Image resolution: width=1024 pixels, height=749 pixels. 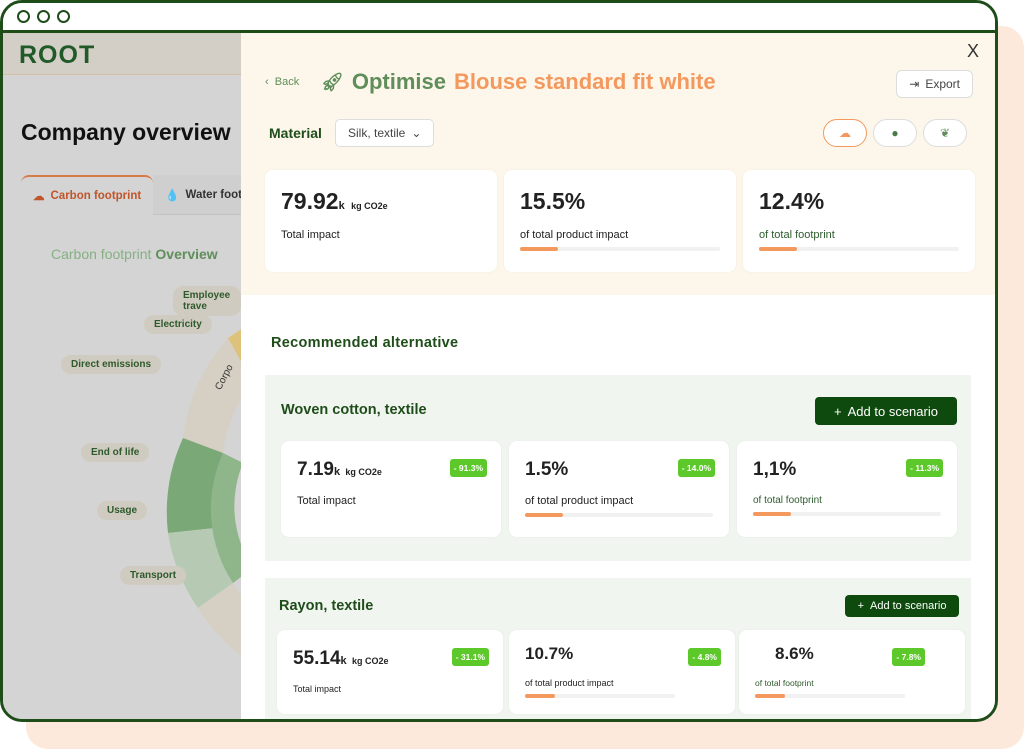 What do you see at coordinates (499, 18) in the screenshot?
I see `title-bar` at bounding box center [499, 18].